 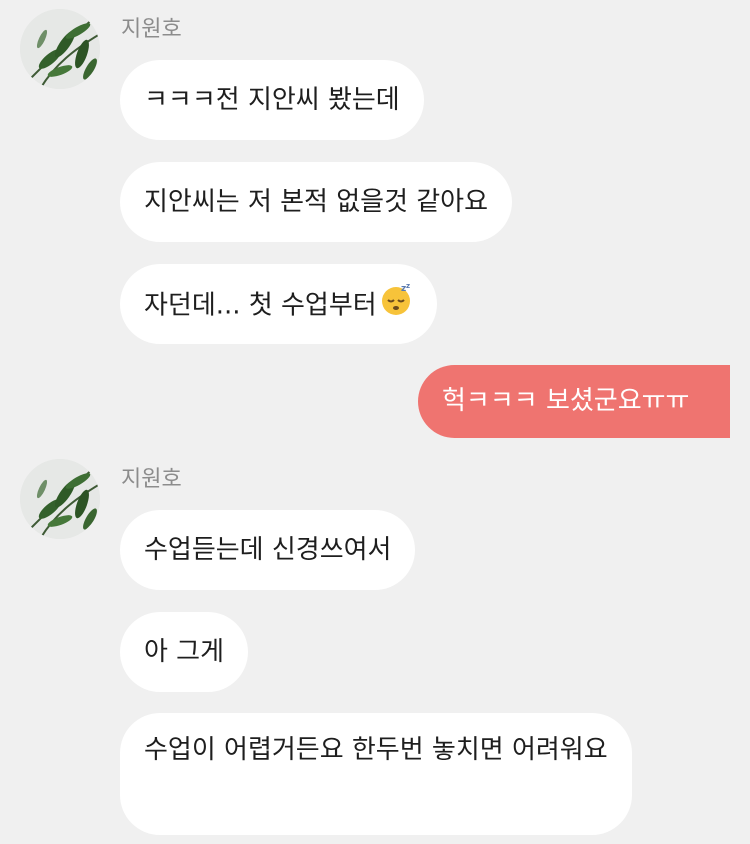 I want to click on sleeping-face-icon: z z, so click(x=396, y=306).